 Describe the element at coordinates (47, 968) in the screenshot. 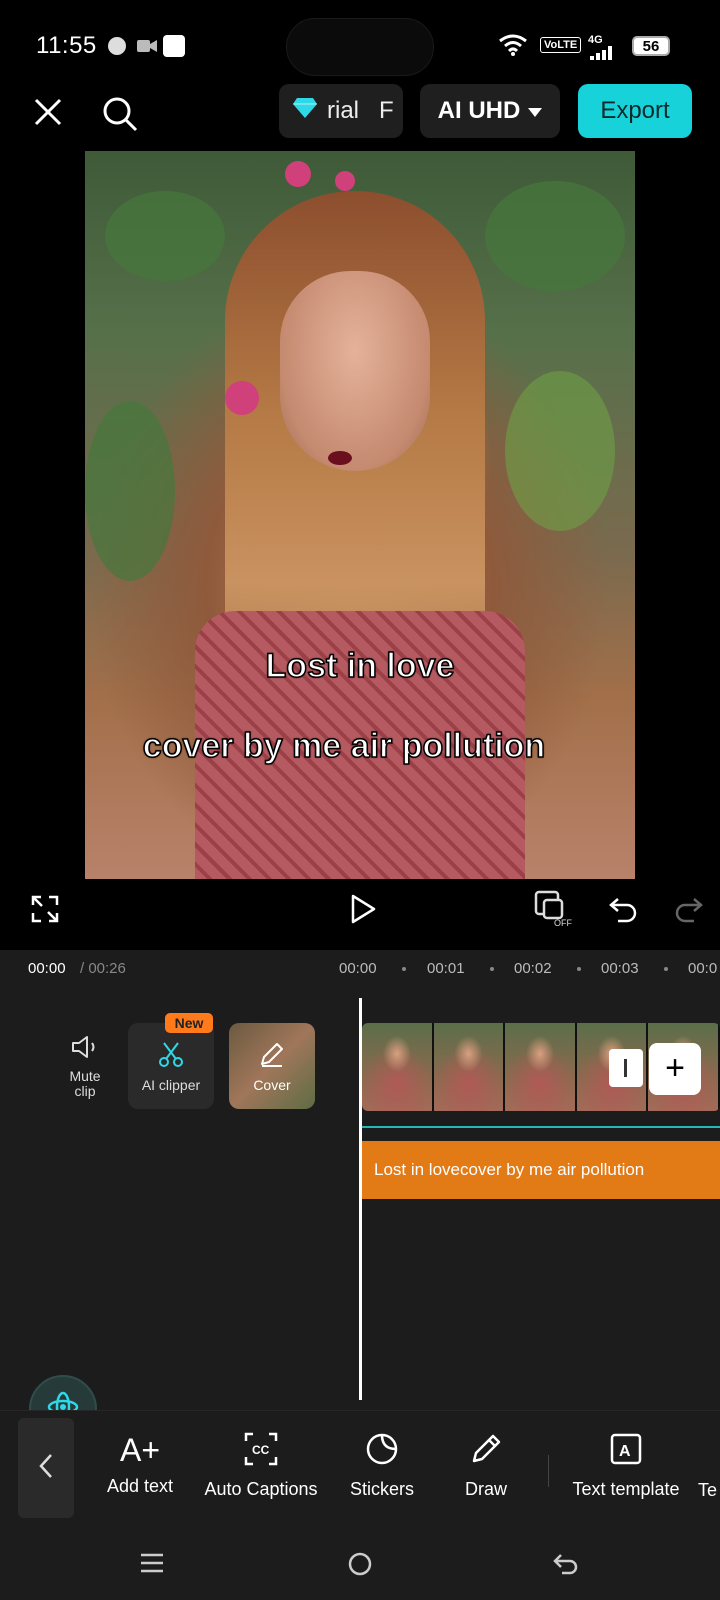

I see `current-time: 00:00` at that location.